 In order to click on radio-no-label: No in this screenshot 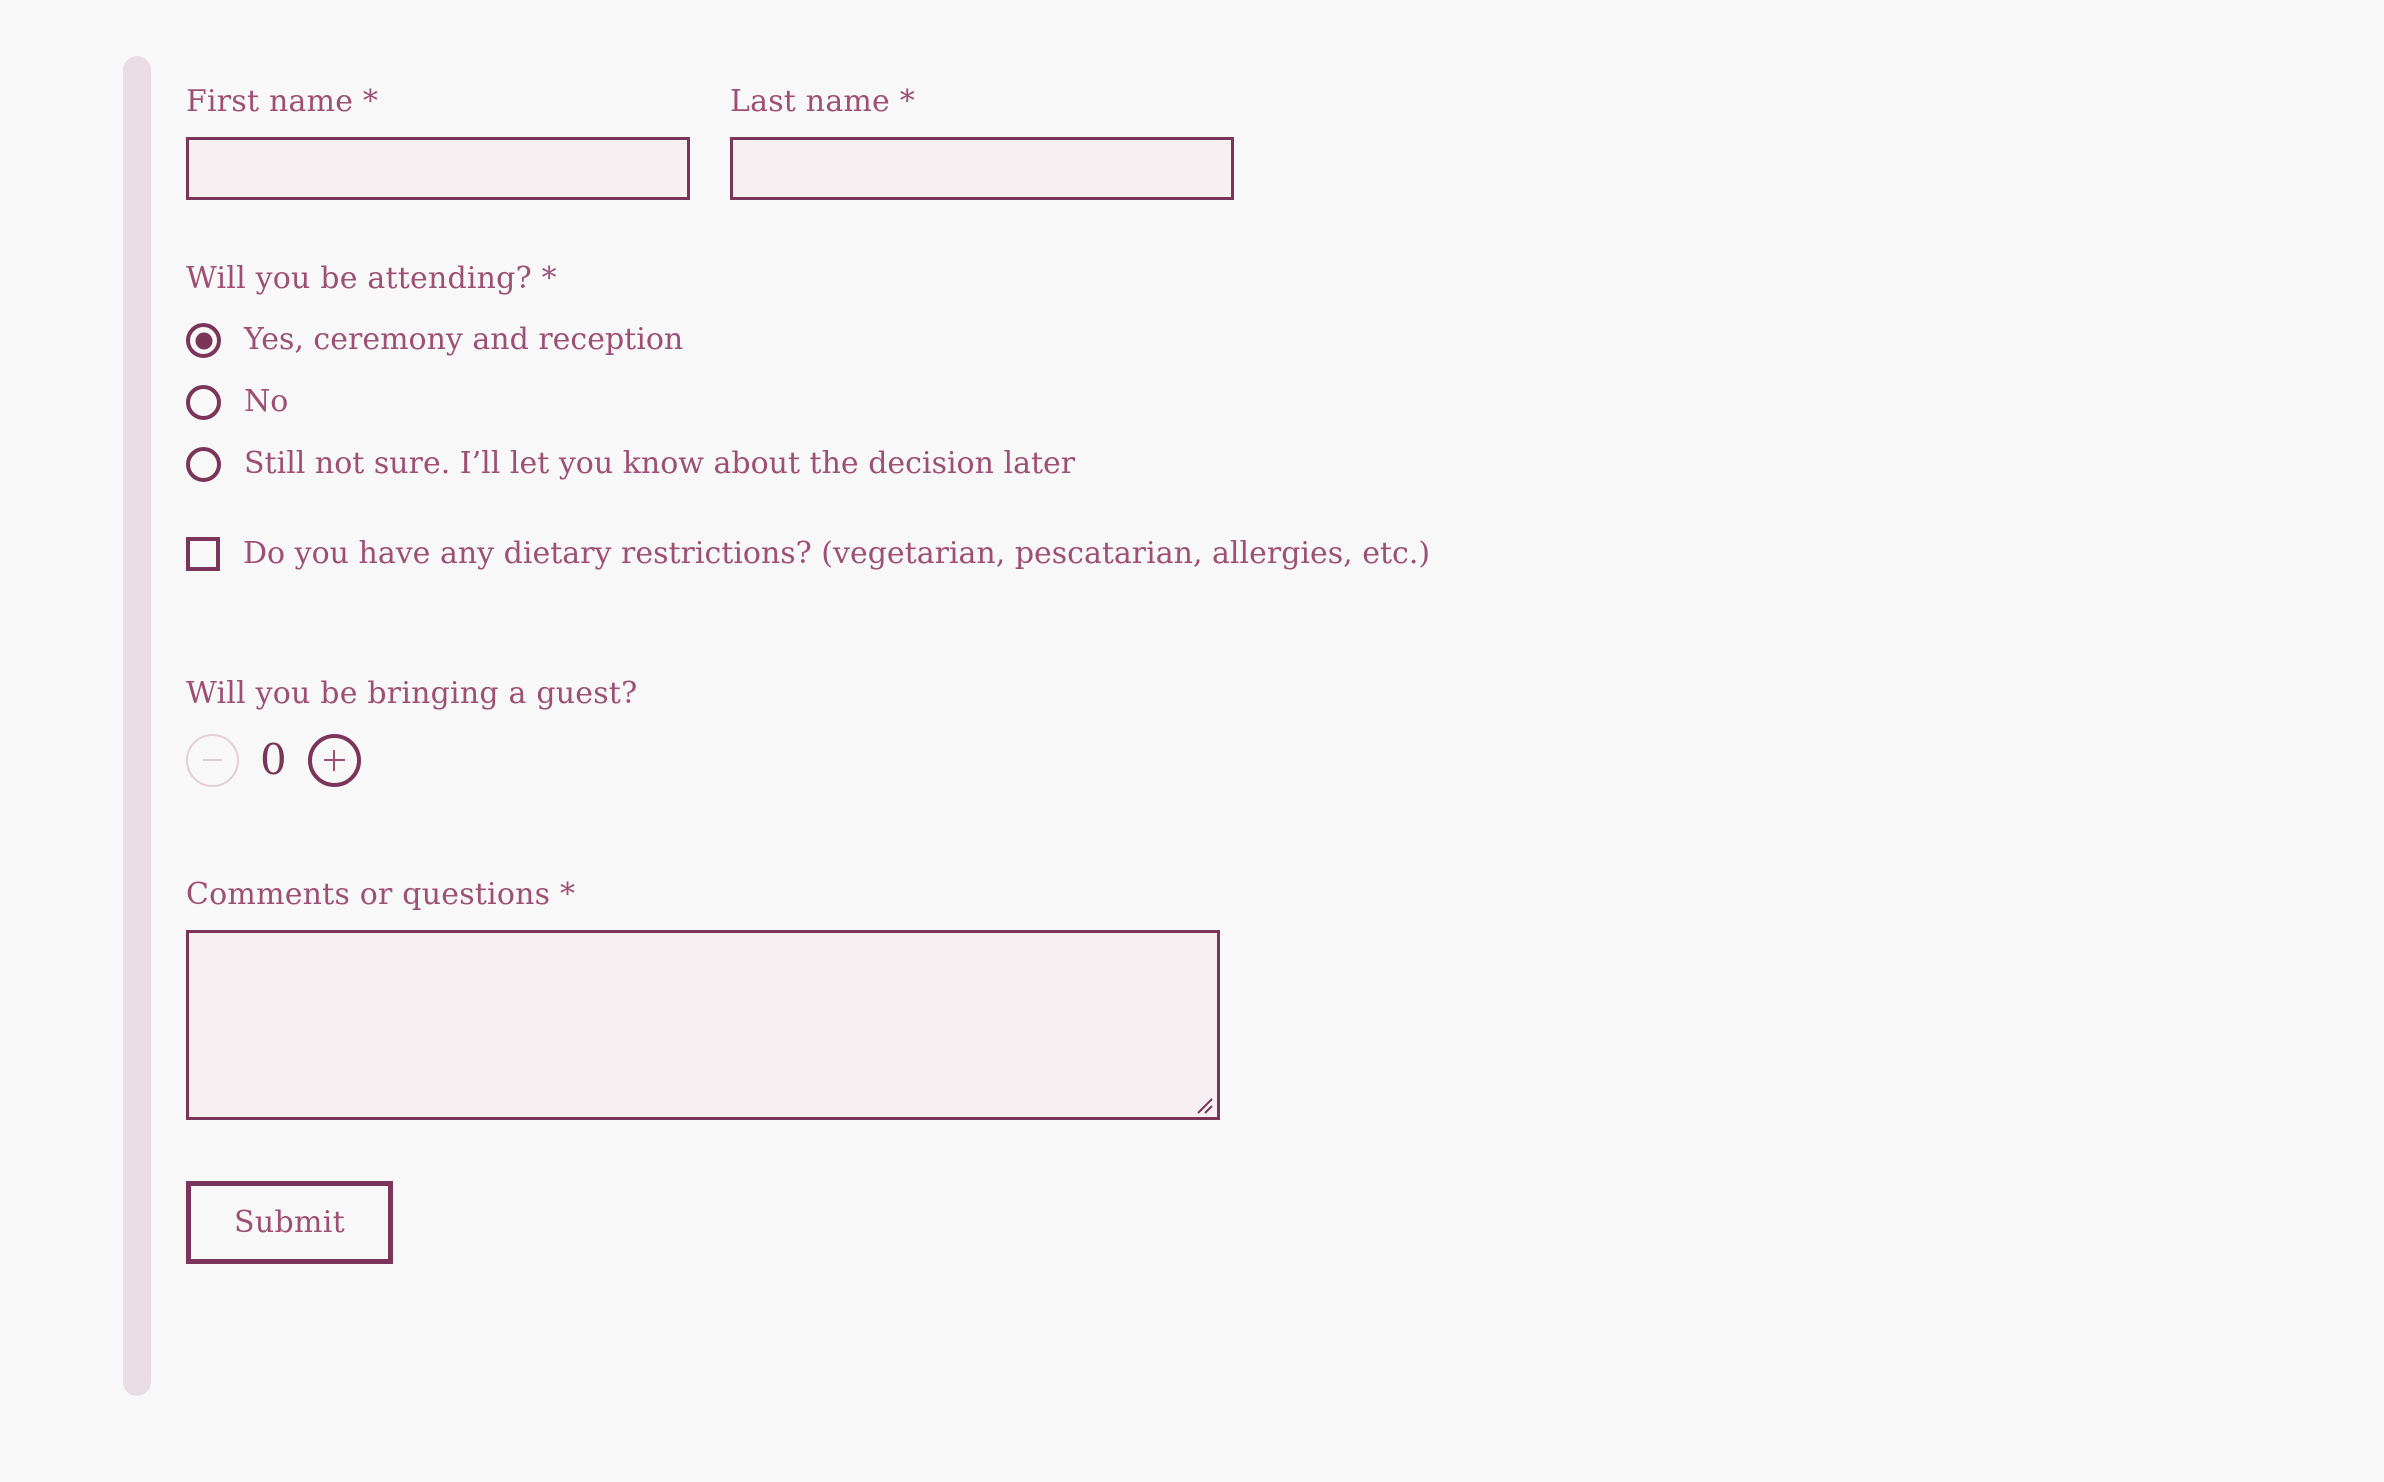, I will do `click(266, 402)`.